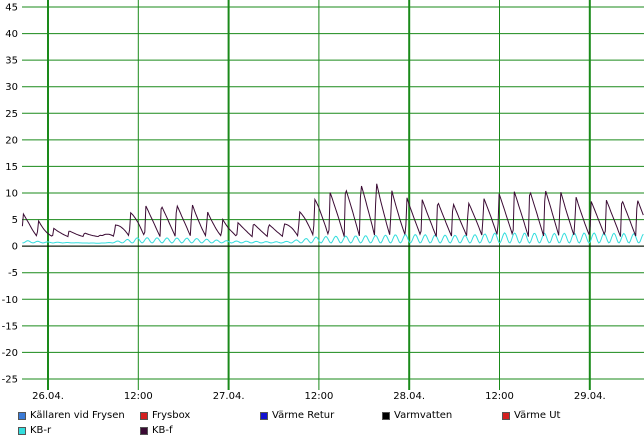 The height and width of the screenshot is (443, 644). I want to click on legend-label: Frysbox, so click(171, 415).